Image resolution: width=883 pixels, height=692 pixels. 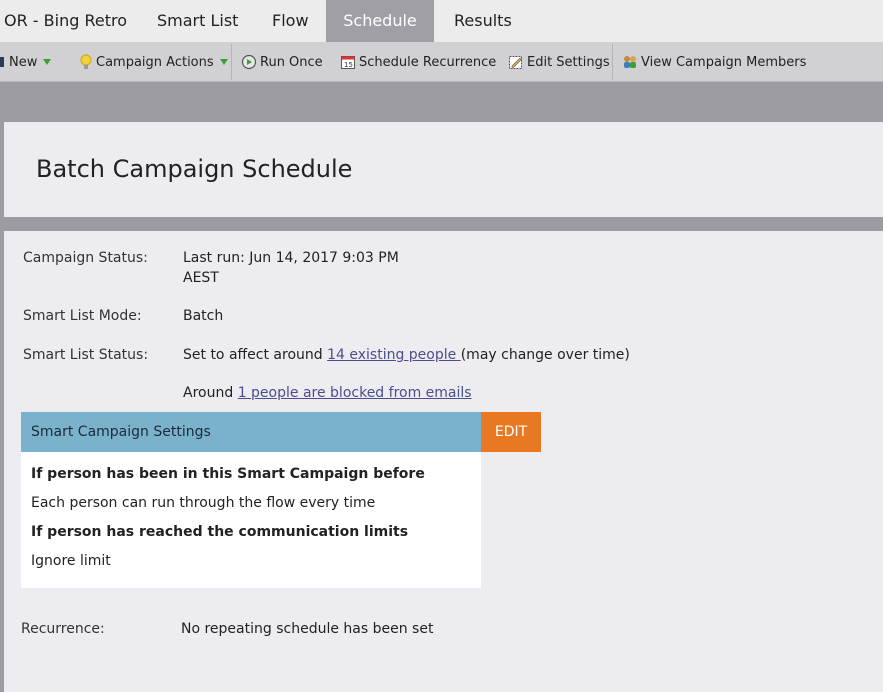 I want to click on new-icon, so click(x=3, y=62).